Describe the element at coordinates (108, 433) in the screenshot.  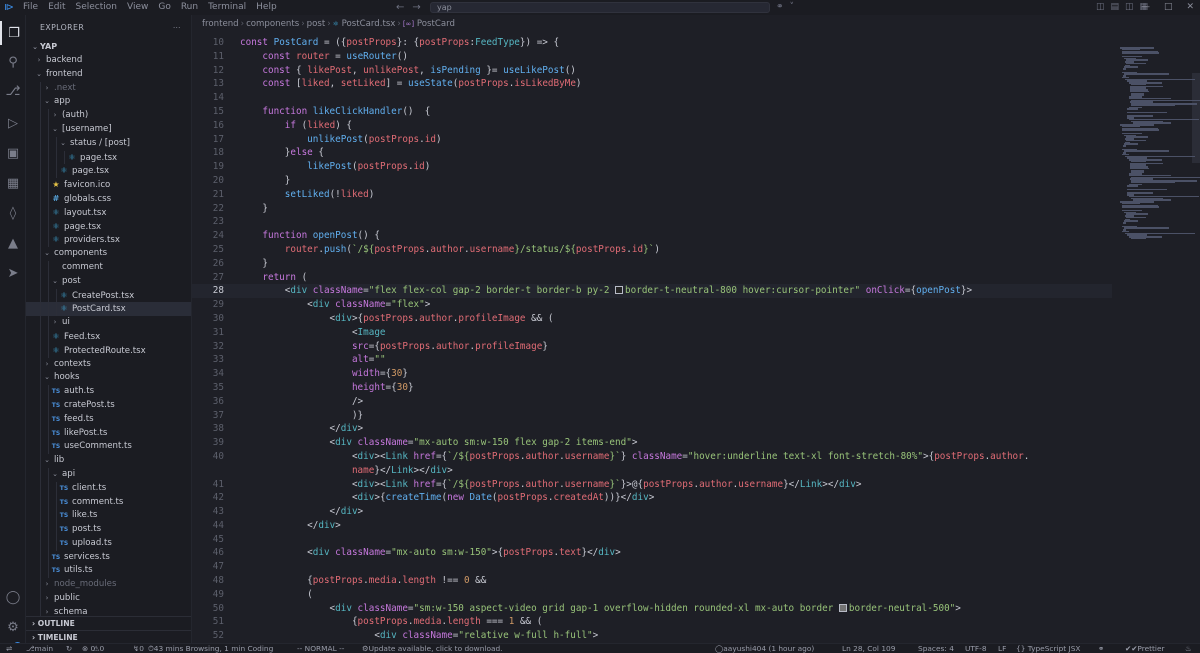
I see `tree-file: TS likePost.ts` at that location.